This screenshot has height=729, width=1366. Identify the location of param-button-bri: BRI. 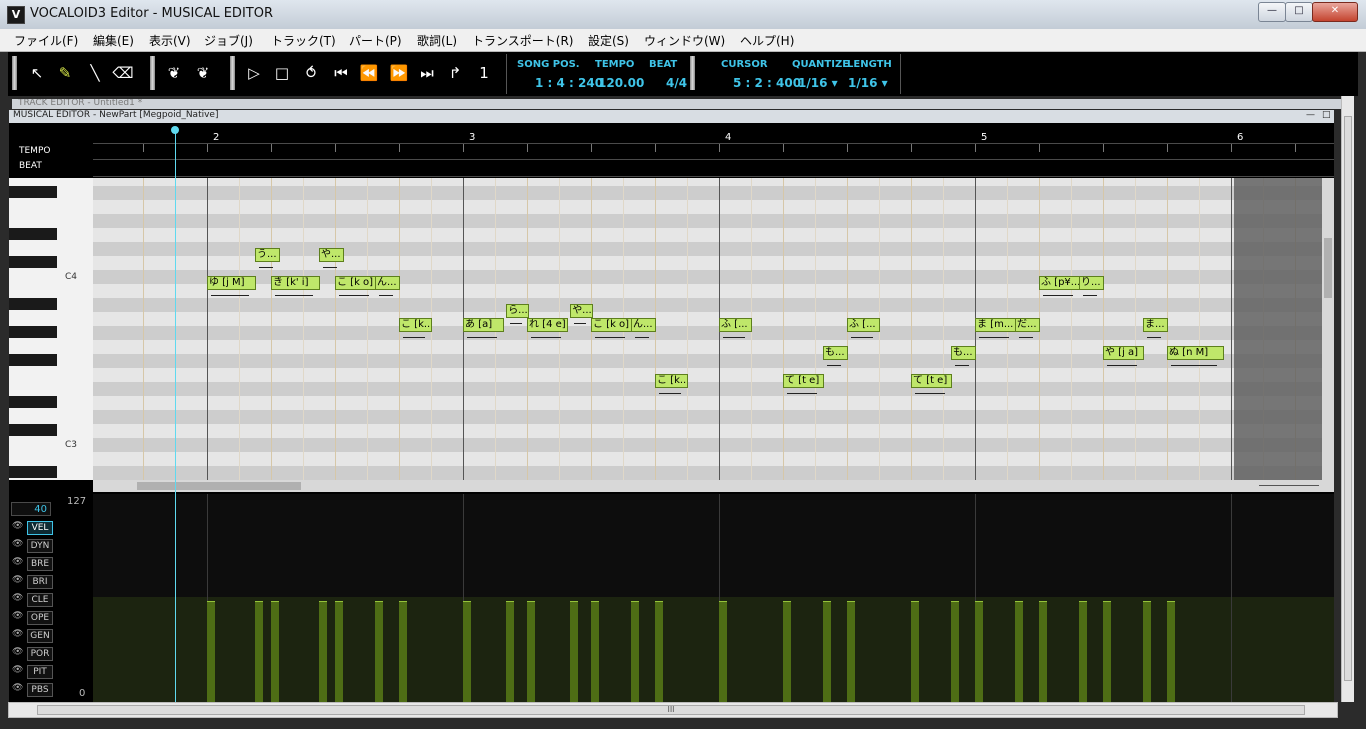
(40, 582).